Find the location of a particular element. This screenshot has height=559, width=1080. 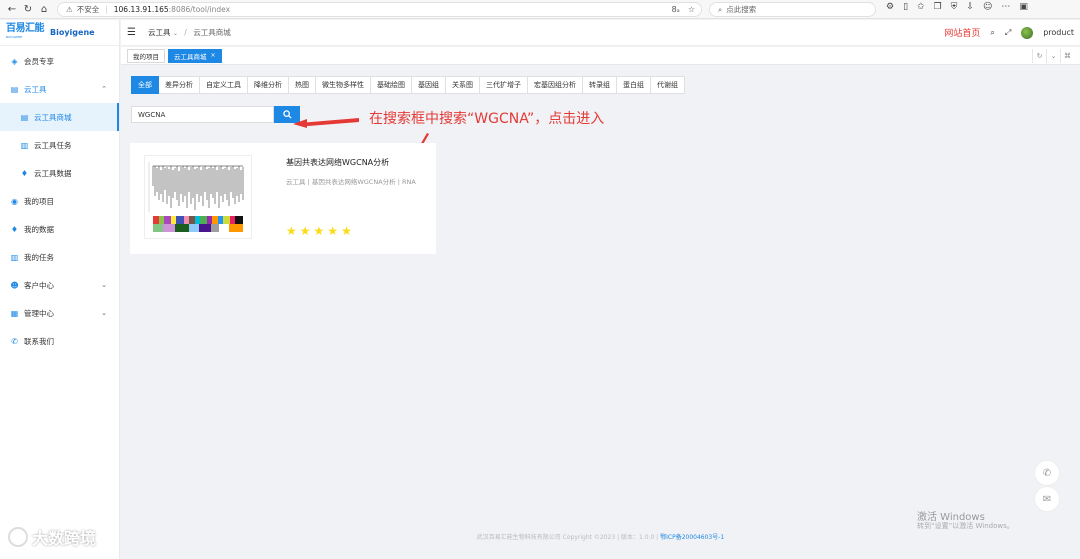

tool-card-meta: 云工具 | 基因共表达网络WGCNA分析 | RNA is located at coordinates (351, 182).